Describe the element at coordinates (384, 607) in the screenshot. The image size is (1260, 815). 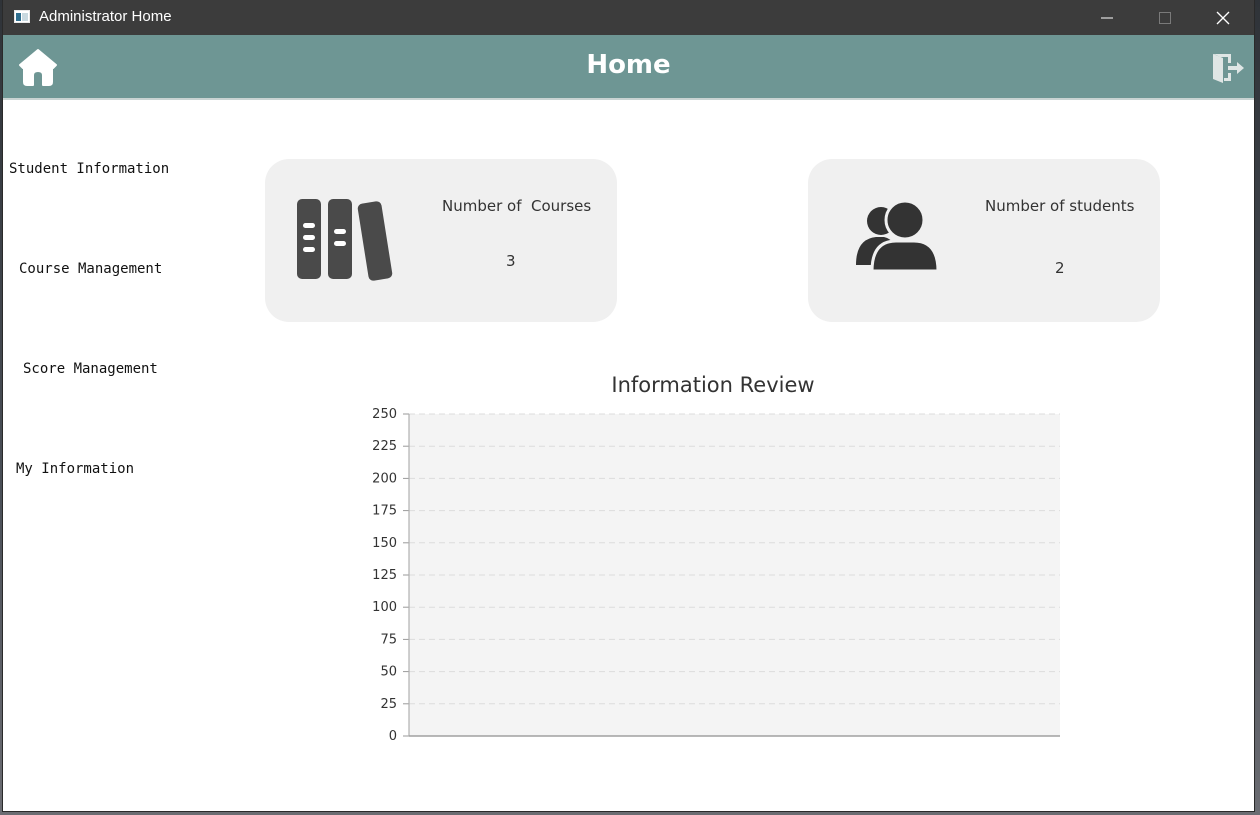
I see `y-tick-label: 100` at that location.